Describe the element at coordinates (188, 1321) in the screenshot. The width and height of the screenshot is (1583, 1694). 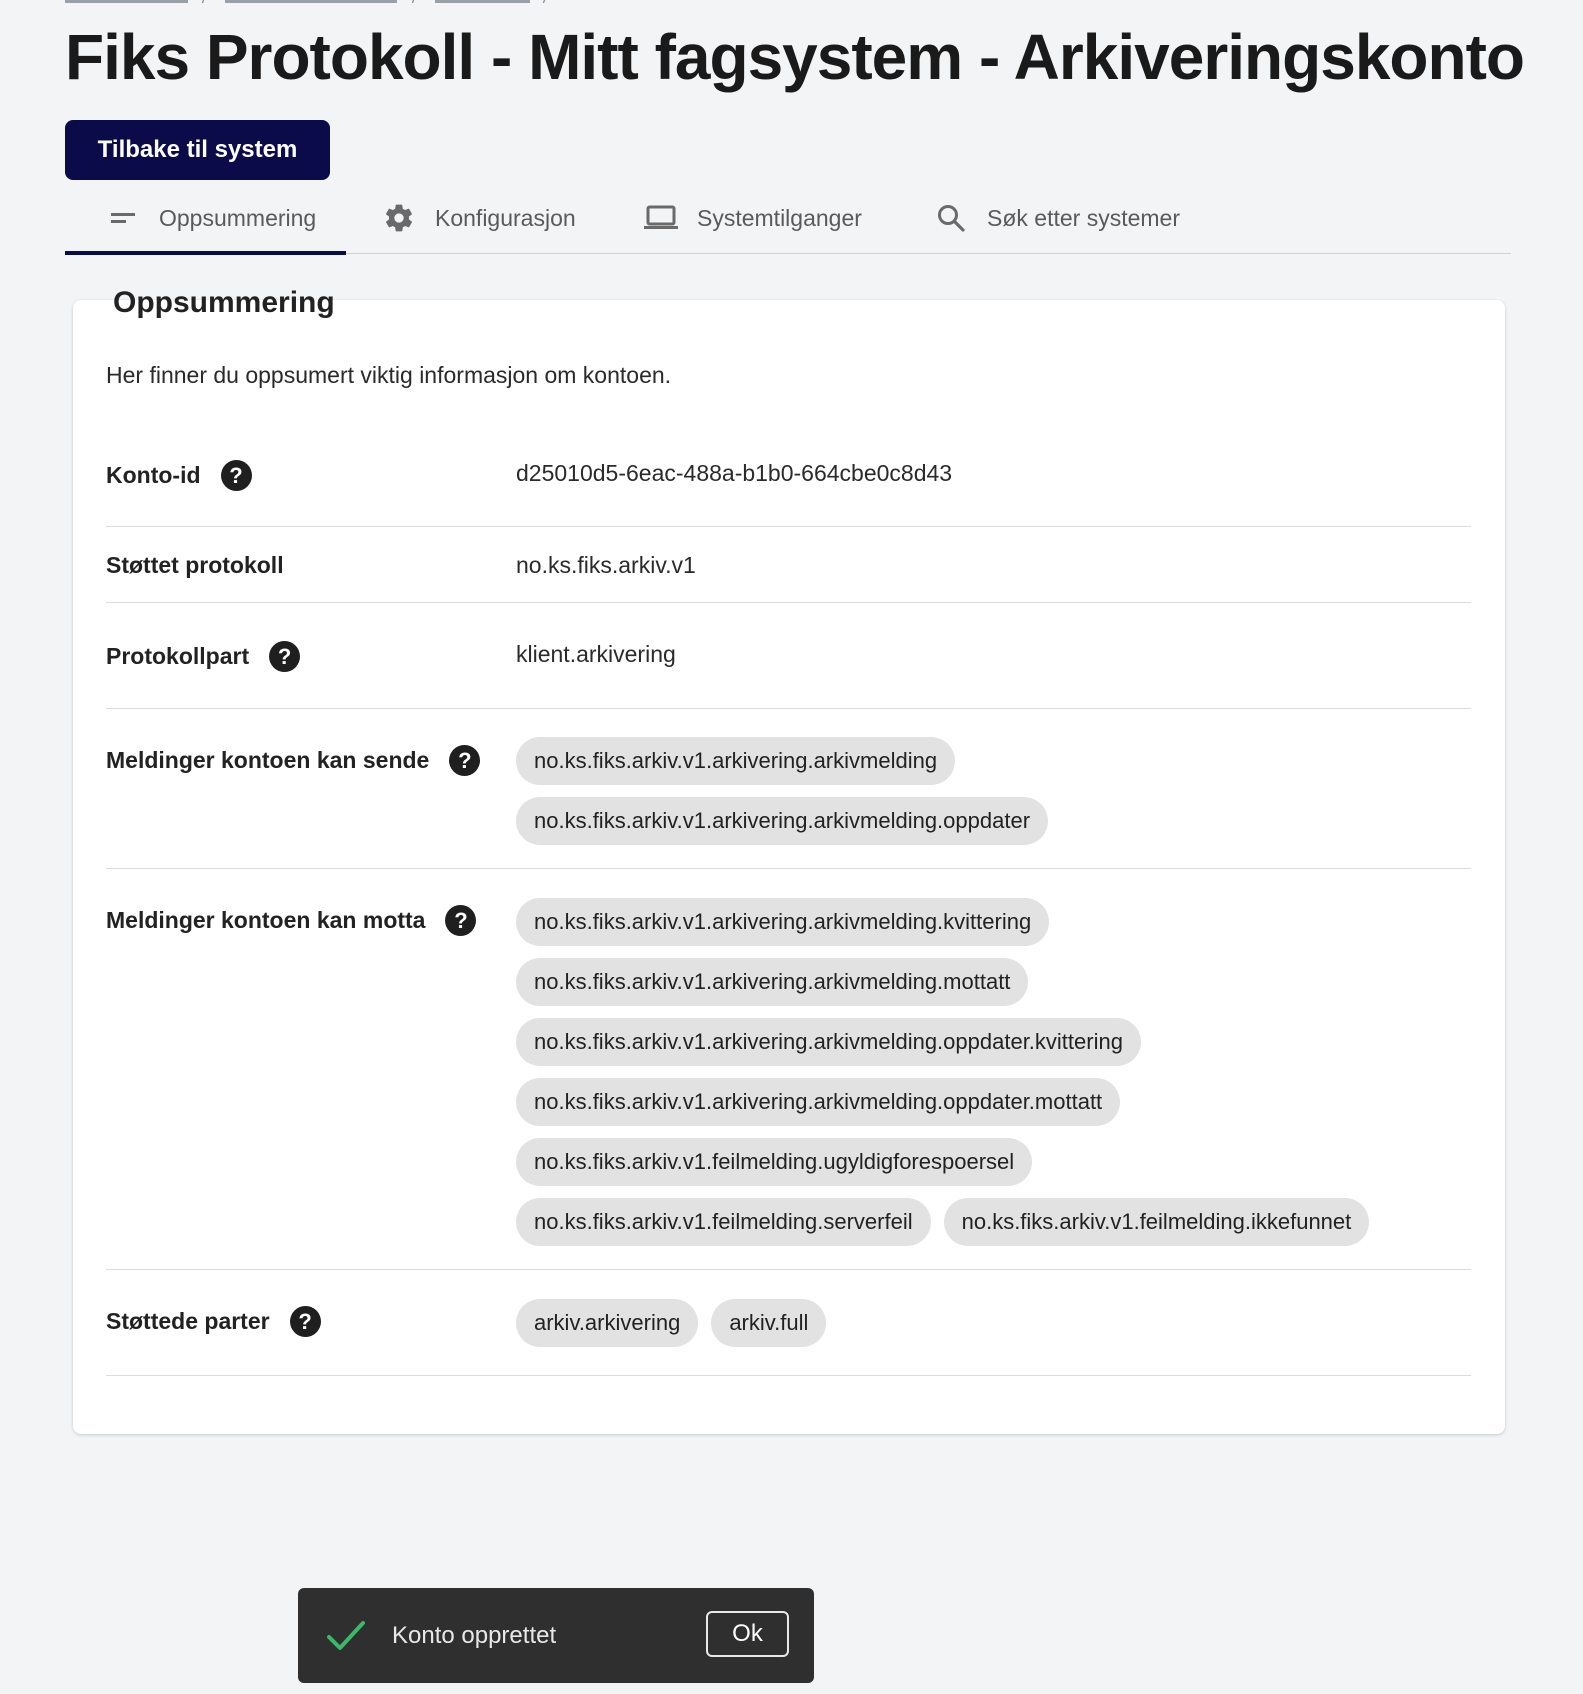
I see `row-label-text: Støttede parter` at that location.